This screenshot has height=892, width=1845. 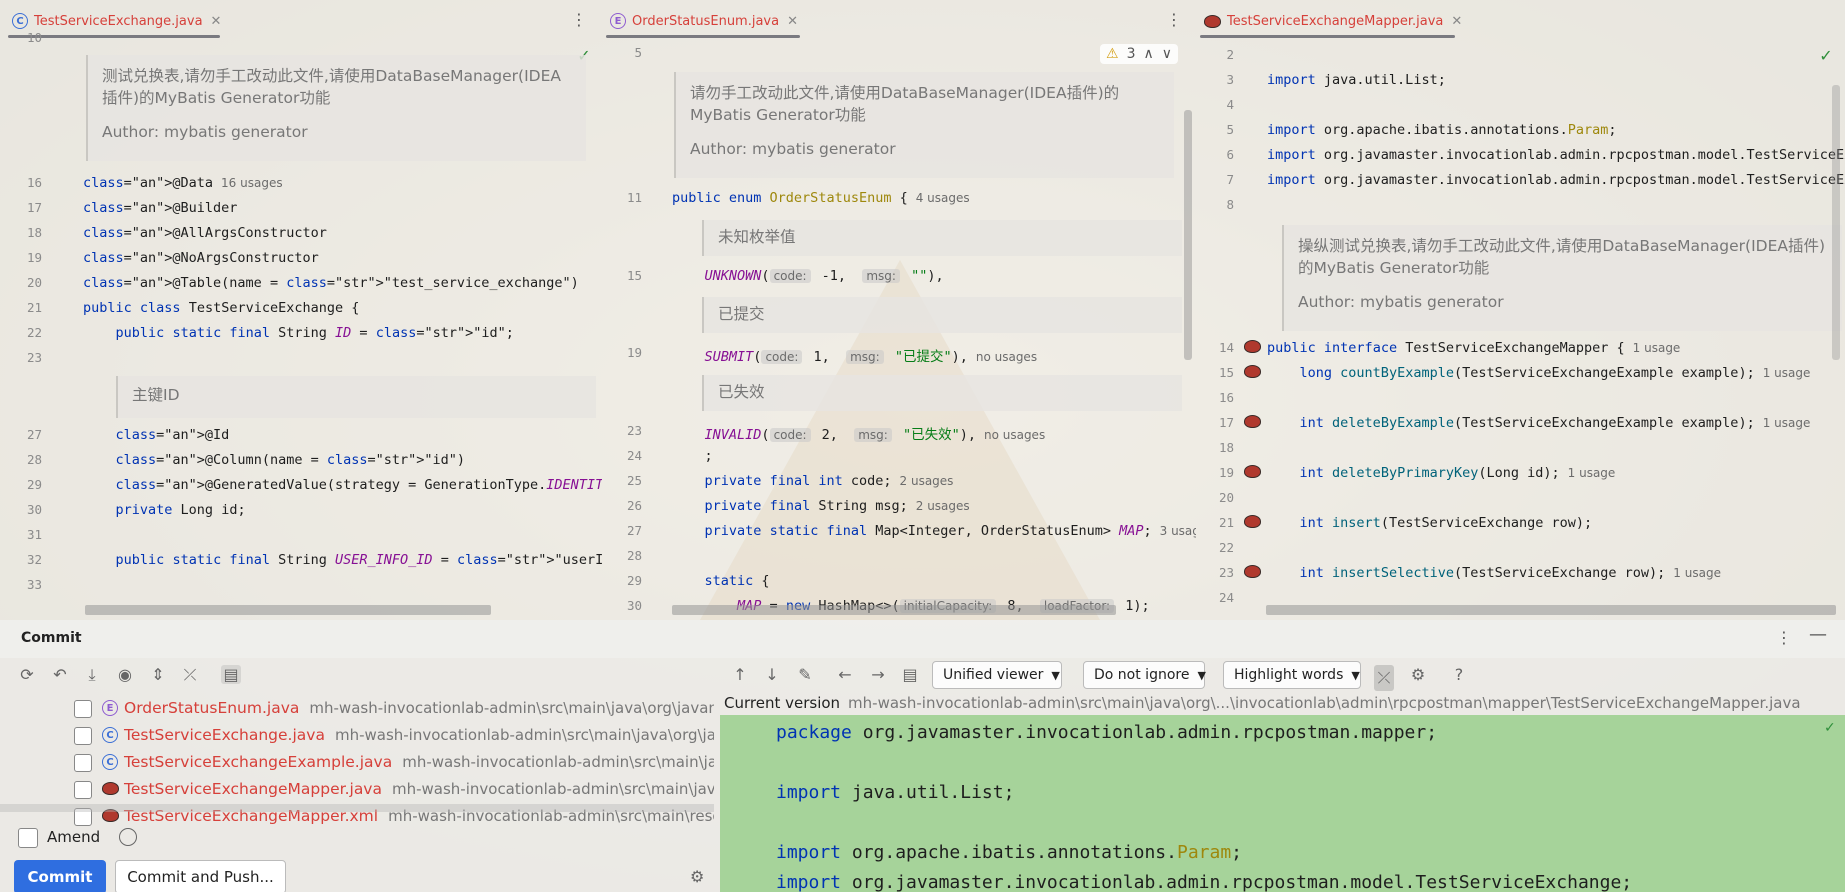 What do you see at coordinates (27, 674) in the screenshot?
I see `refresh-icon: ⟳` at bounding box center [27, 674].